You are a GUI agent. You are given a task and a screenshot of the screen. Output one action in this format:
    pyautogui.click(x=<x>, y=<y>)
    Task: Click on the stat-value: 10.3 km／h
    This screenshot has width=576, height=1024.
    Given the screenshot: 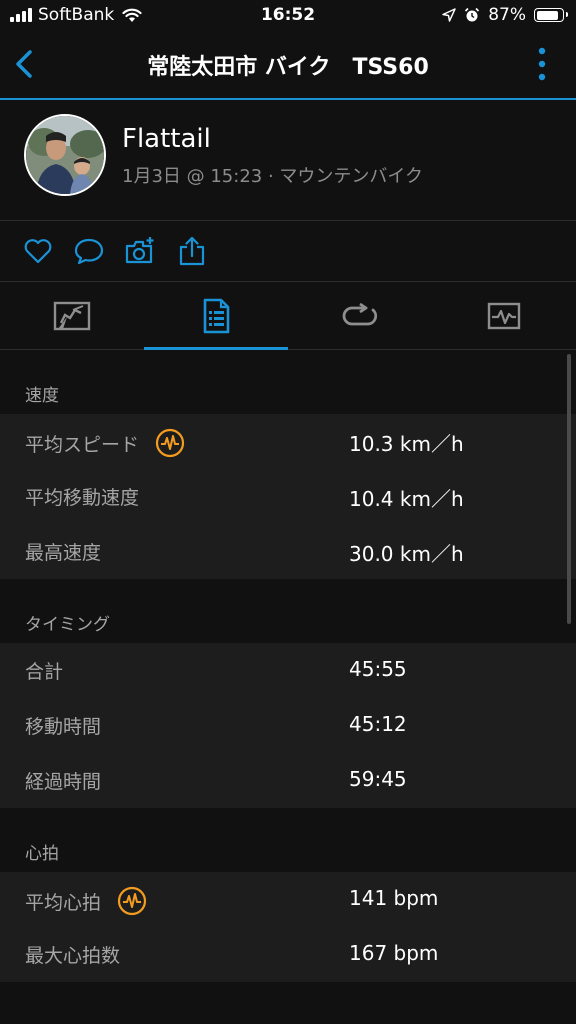 What is the action you would take?
    pyautogui.click(x=406, y=444)
    